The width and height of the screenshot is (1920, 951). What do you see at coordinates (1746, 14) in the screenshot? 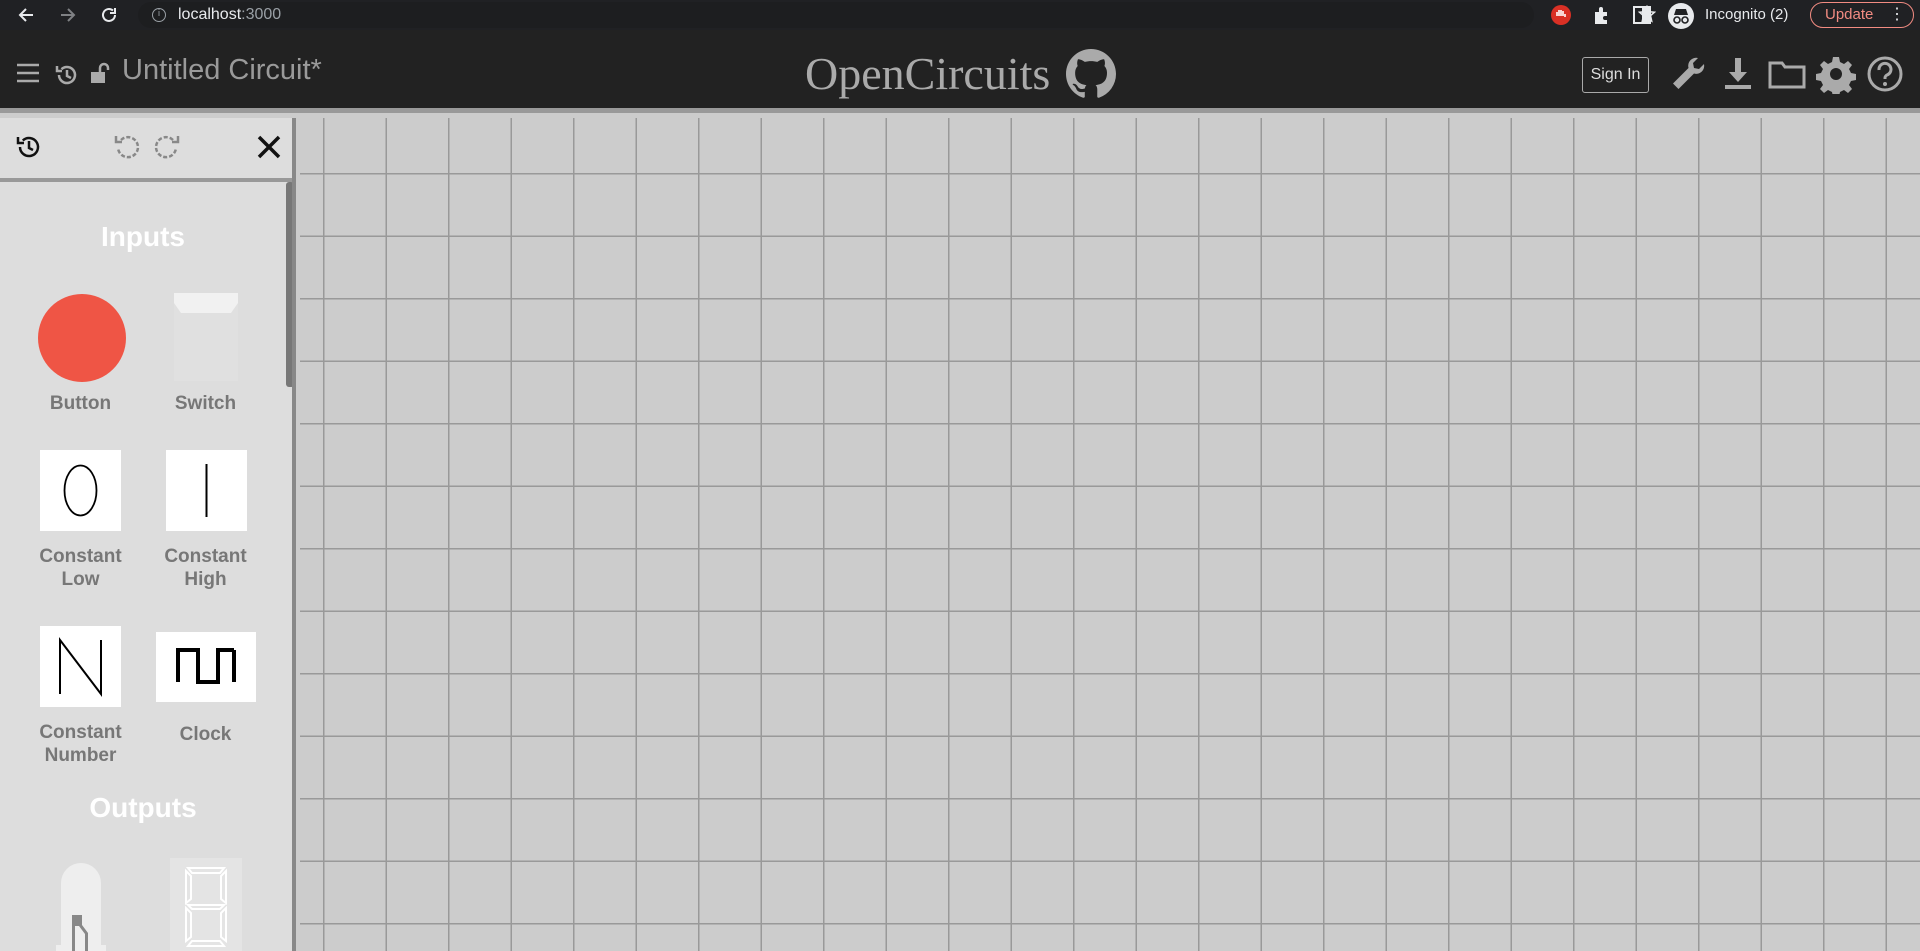
I see `incognito-label: Incognito (2)` at bounding box center [1746, 14].